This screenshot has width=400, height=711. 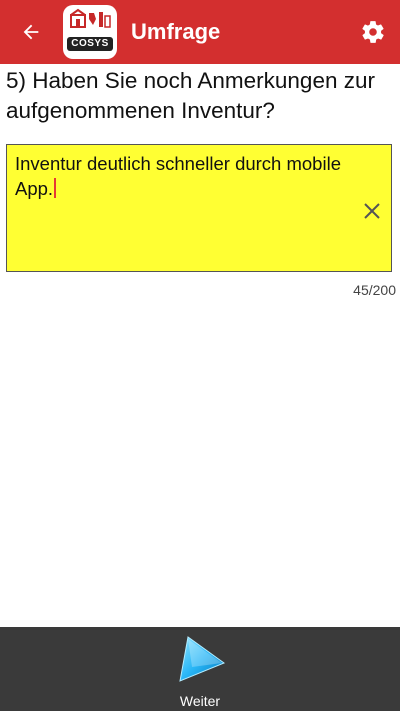 I want to click on app-bar: COSYS Umfrage, so click(x=200, y=32).